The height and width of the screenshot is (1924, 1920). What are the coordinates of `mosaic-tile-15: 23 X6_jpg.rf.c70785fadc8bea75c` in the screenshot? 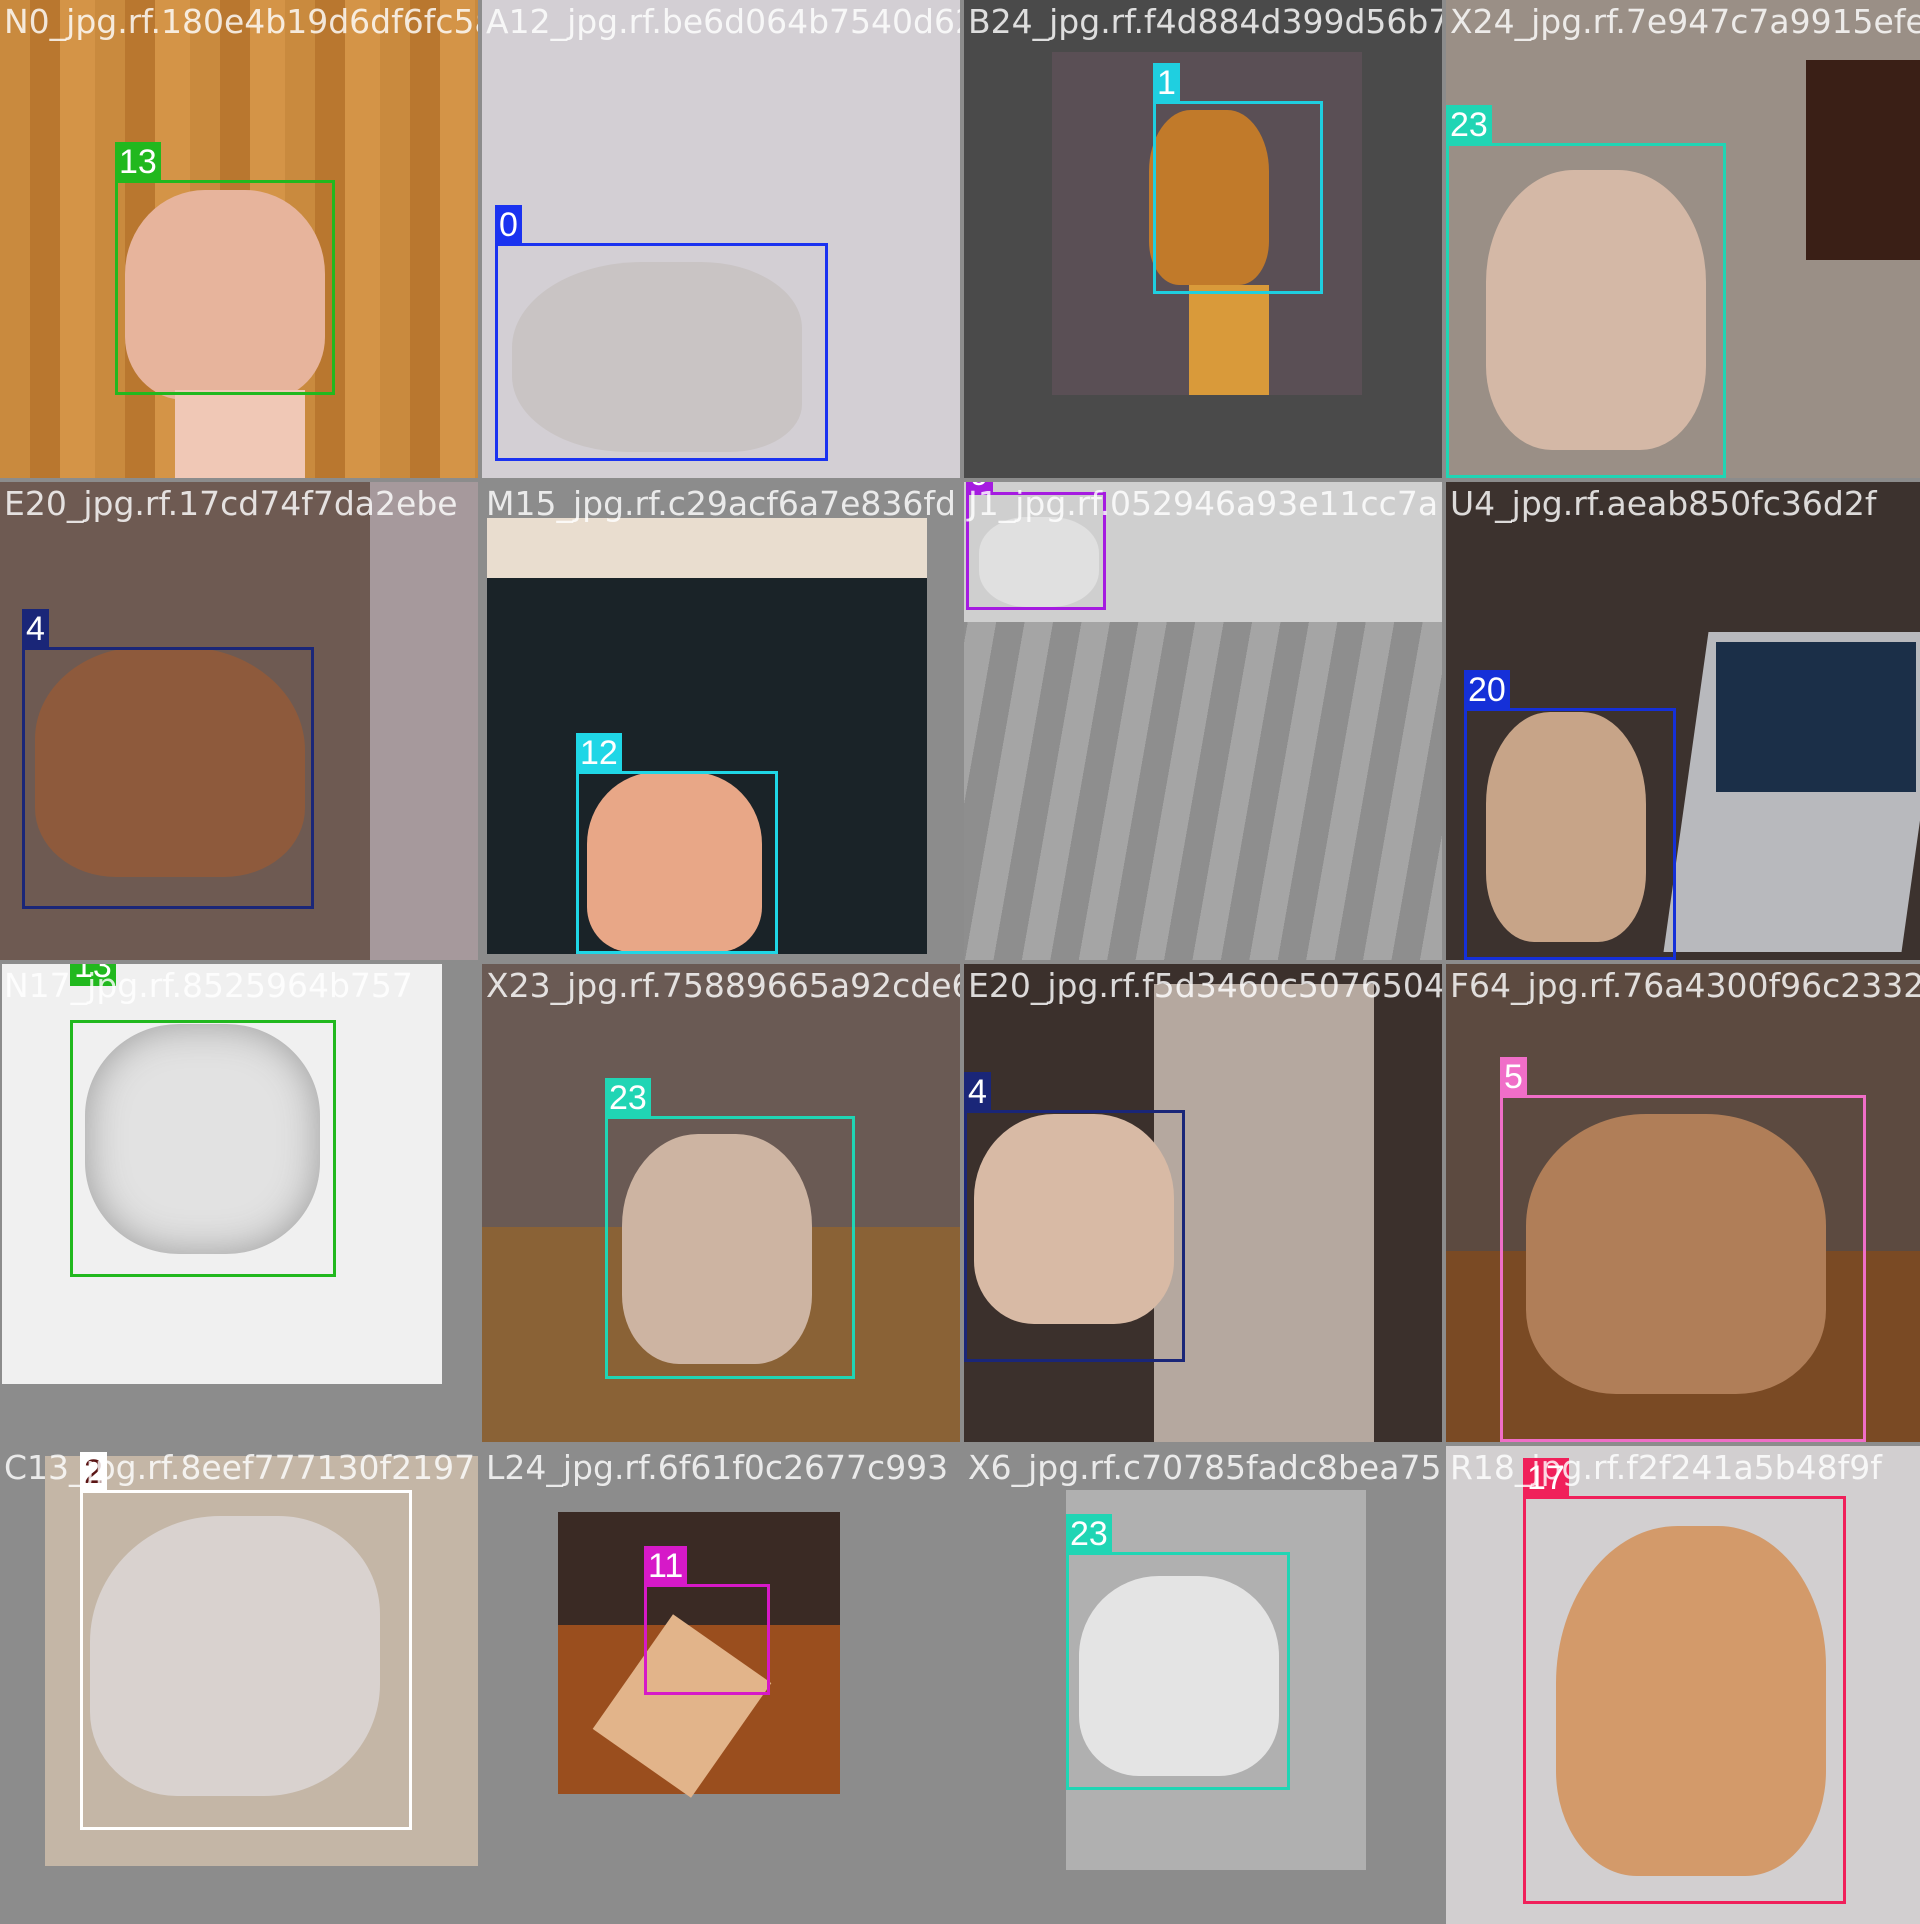 It's located at (1203, 1685).